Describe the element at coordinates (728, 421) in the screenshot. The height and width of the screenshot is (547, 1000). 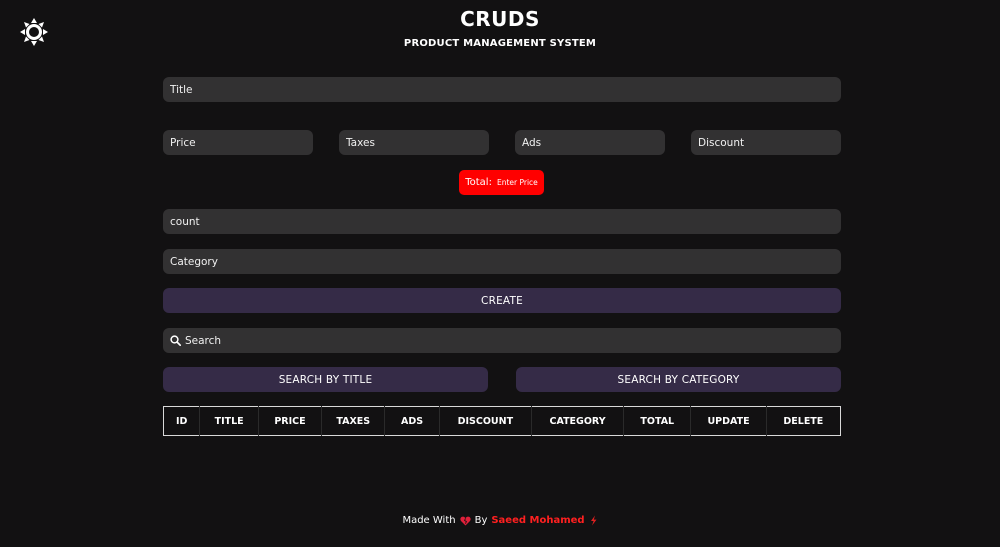
I see `column-header-update: UPDATE` at that location.